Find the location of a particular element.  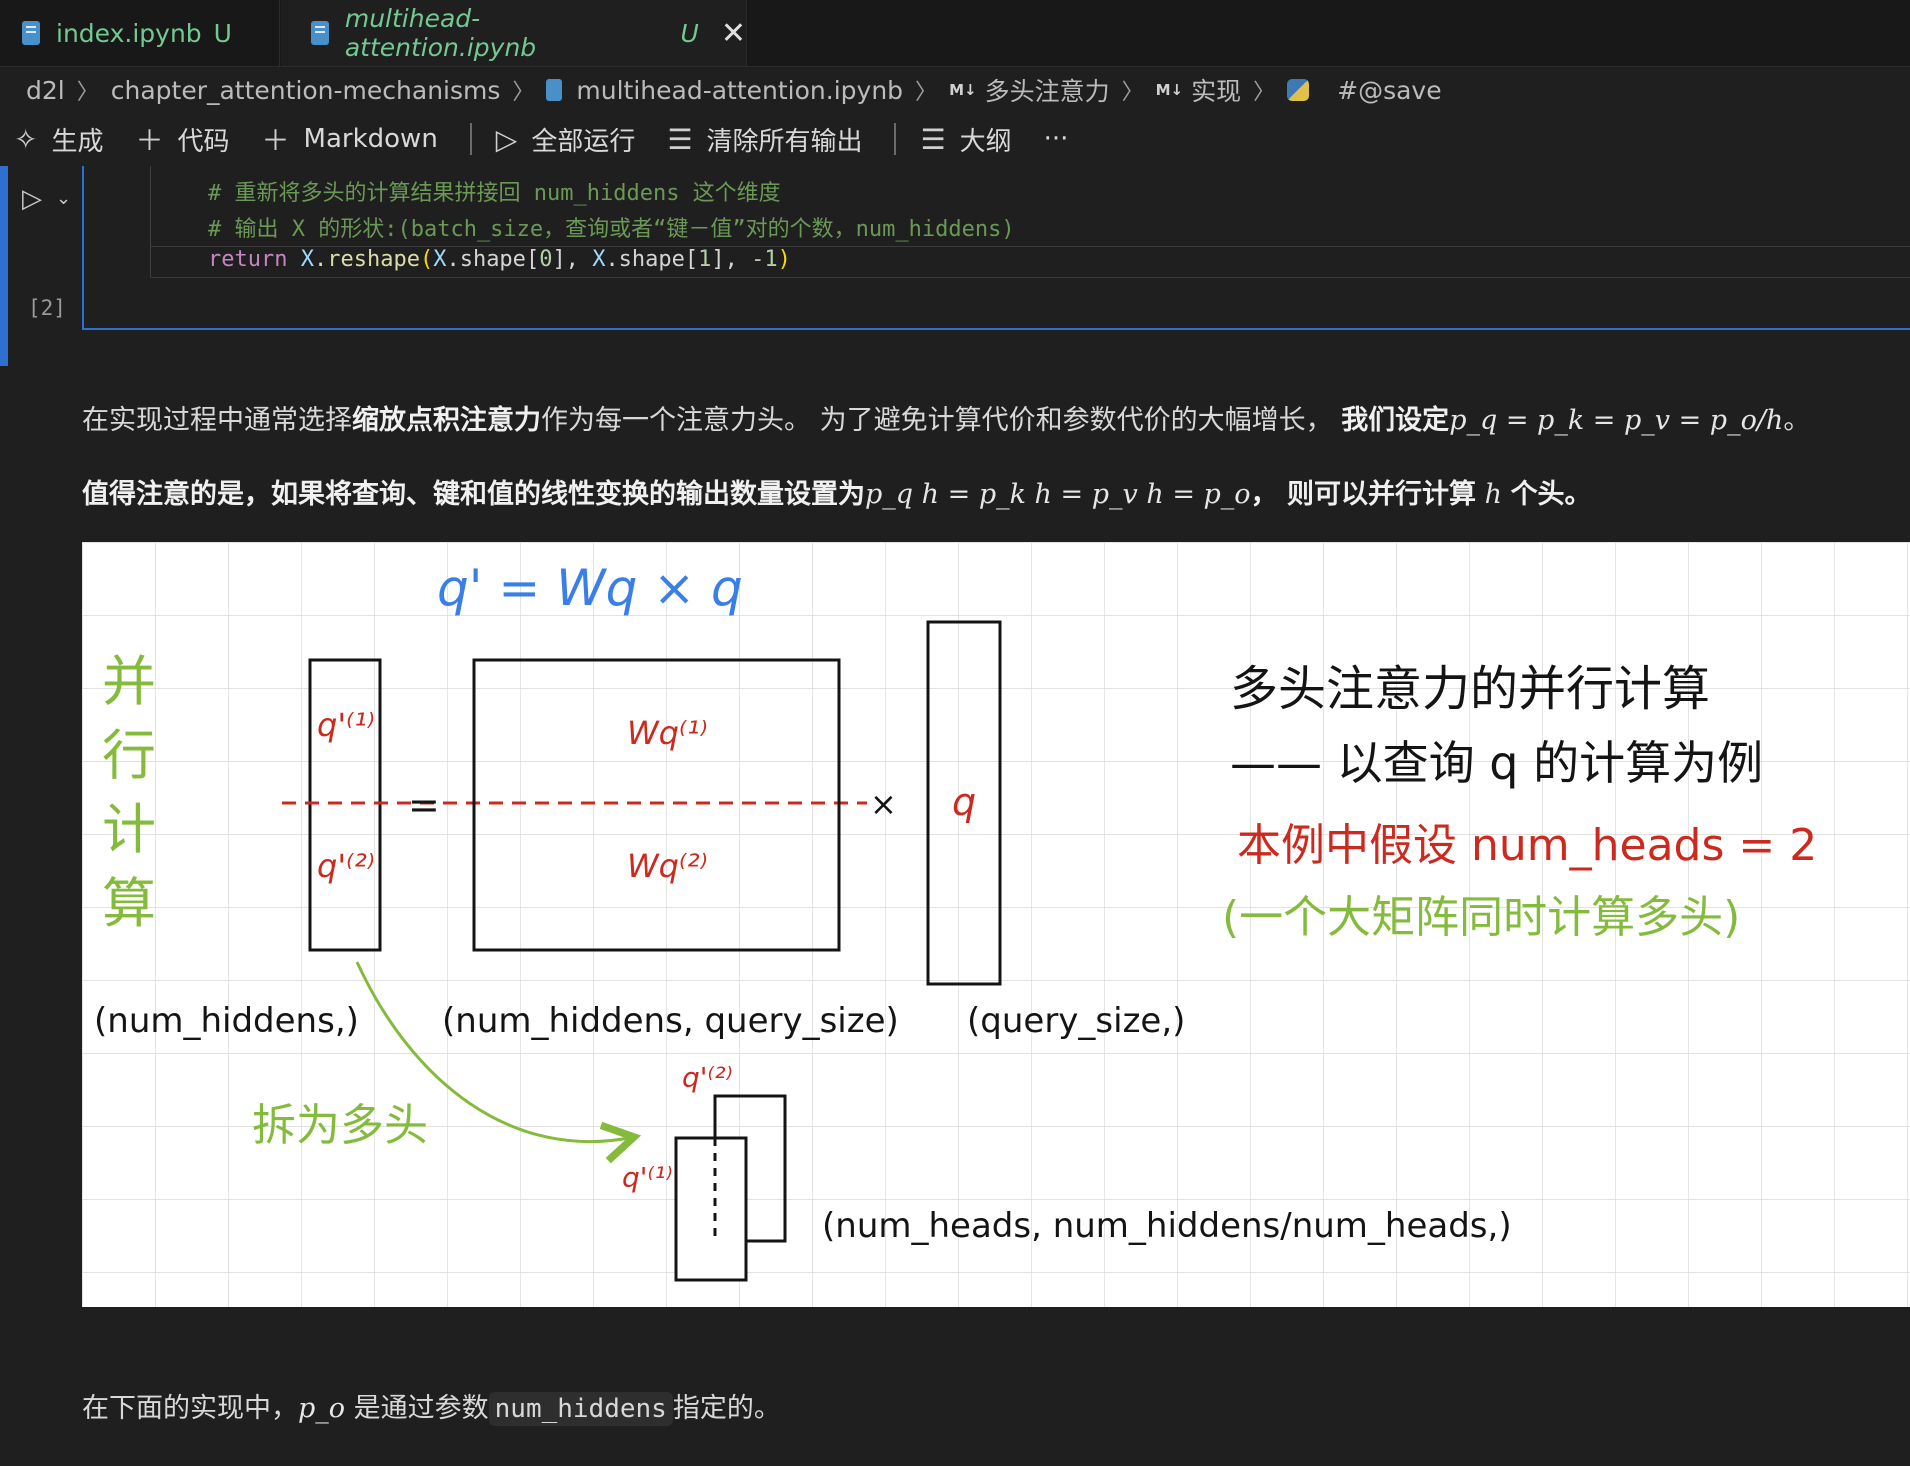

add-markdown-button: ＋ Markdown is located at coordinates (350, 139).